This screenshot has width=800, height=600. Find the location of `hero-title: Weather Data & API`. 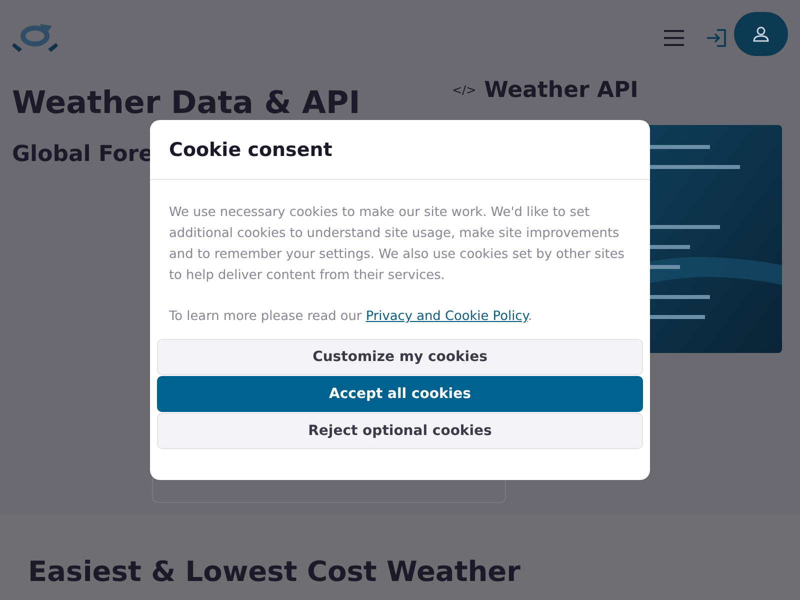

hero-title: Weather Data & API is located at coordinates (186, 103).